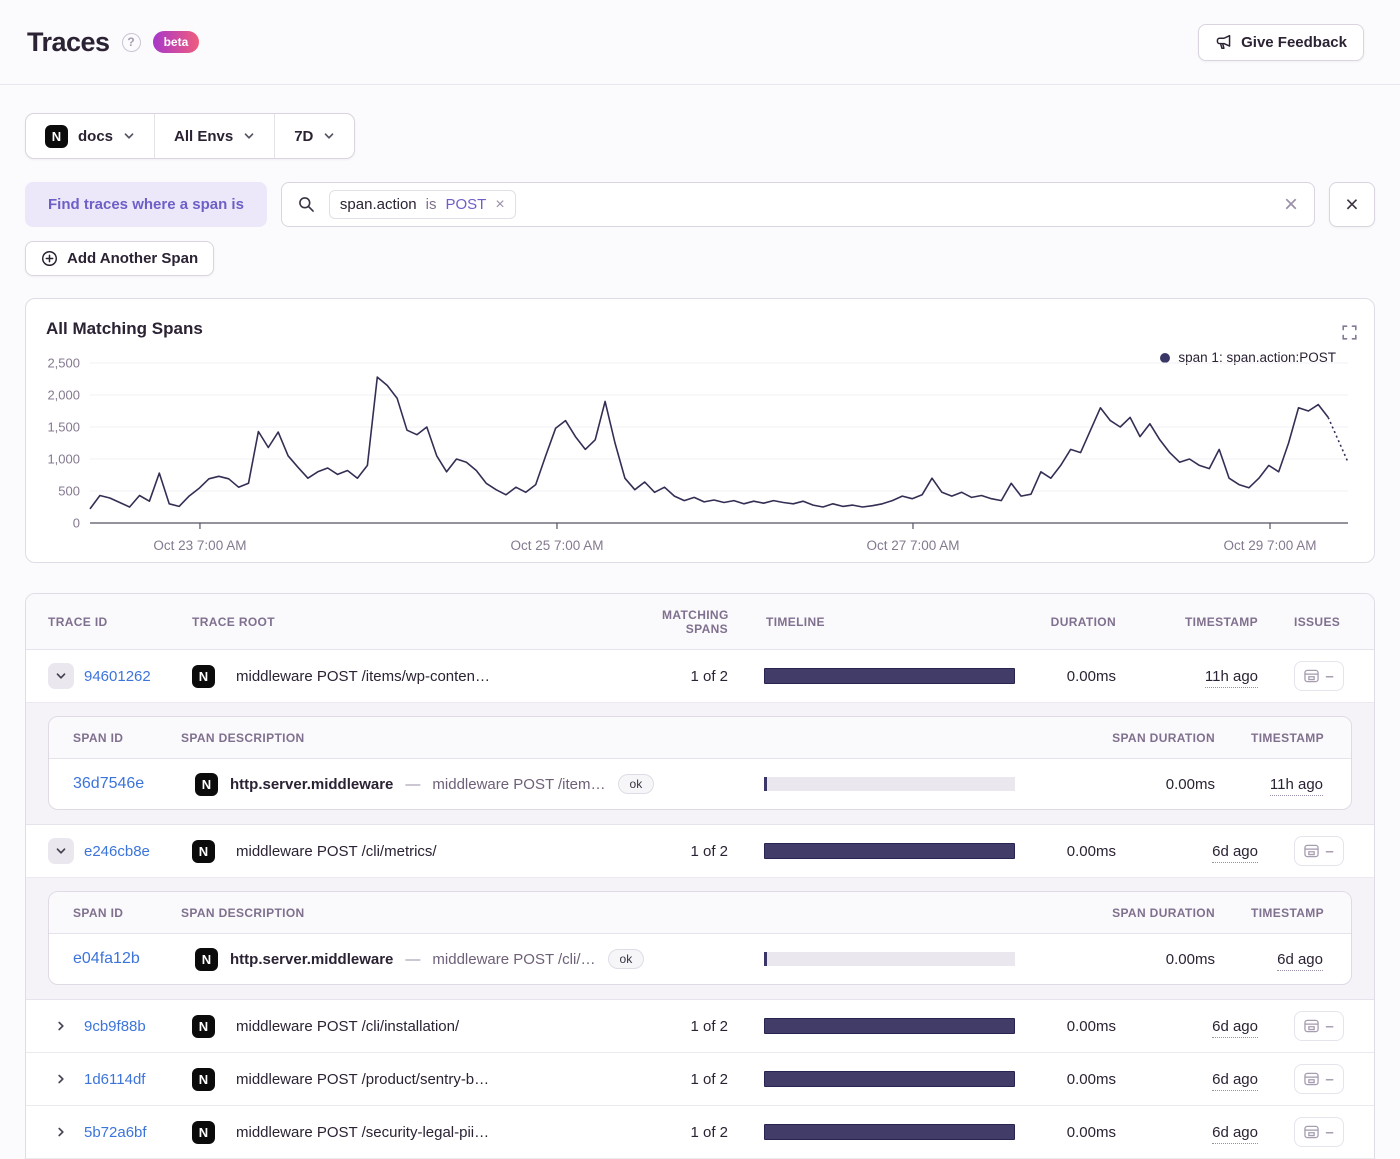 The width and height of the screenshot is (1400, 1159). I want to click on megaphone-icon, so click(1223, 41).